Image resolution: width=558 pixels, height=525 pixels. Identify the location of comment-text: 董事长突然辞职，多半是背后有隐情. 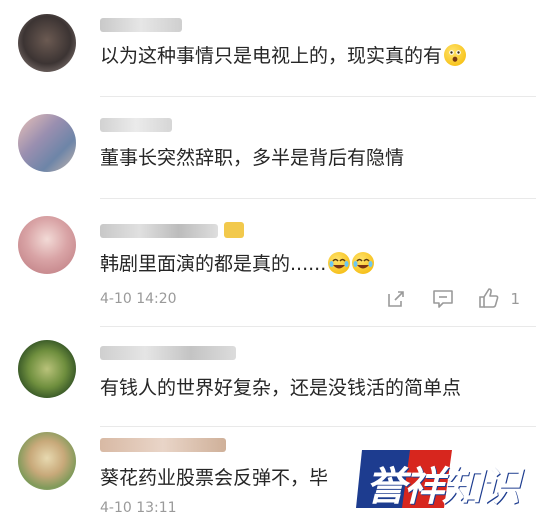
(252, 158).